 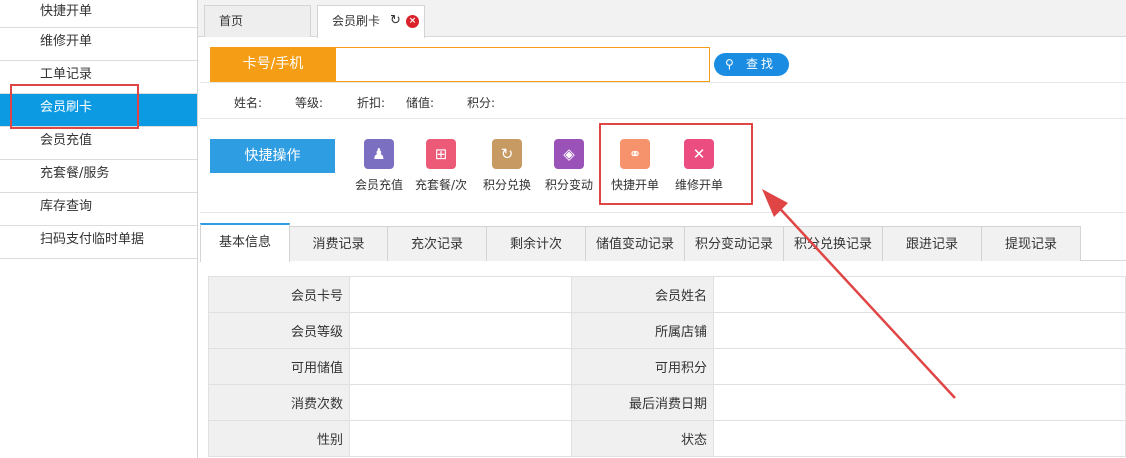 I want to click on tab-basic-info: 基本信息, so click(x=245, y=242).